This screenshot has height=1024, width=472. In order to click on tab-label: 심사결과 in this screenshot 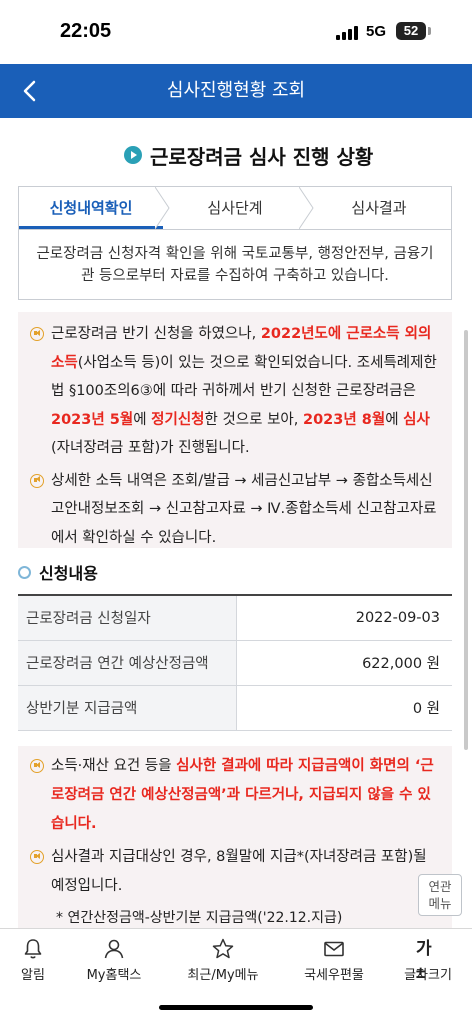, I will do `click(379, 208)`.